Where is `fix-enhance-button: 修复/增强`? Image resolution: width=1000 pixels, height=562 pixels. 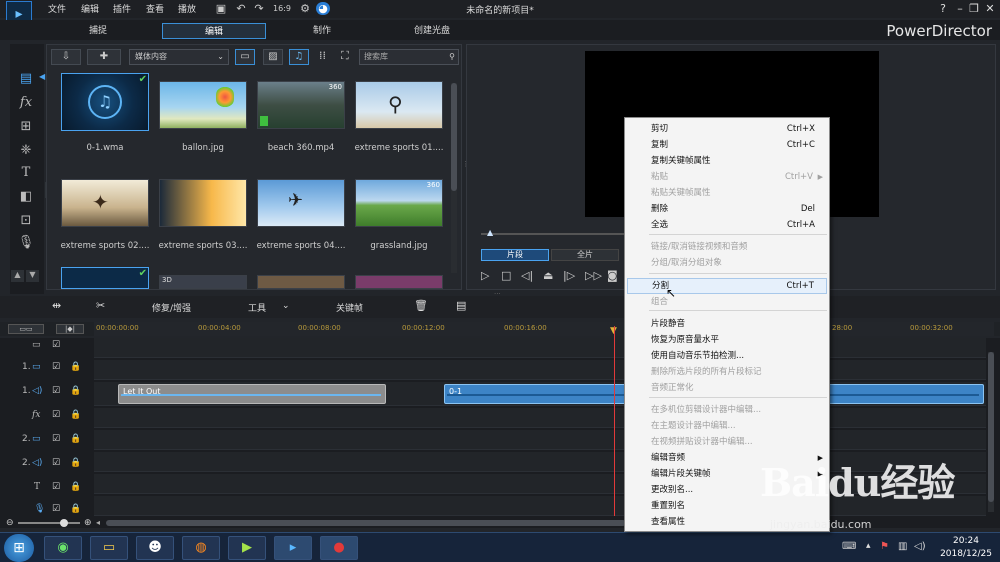
fix-enhance-button: 修复/增强 is located at coordinates (171, 307).